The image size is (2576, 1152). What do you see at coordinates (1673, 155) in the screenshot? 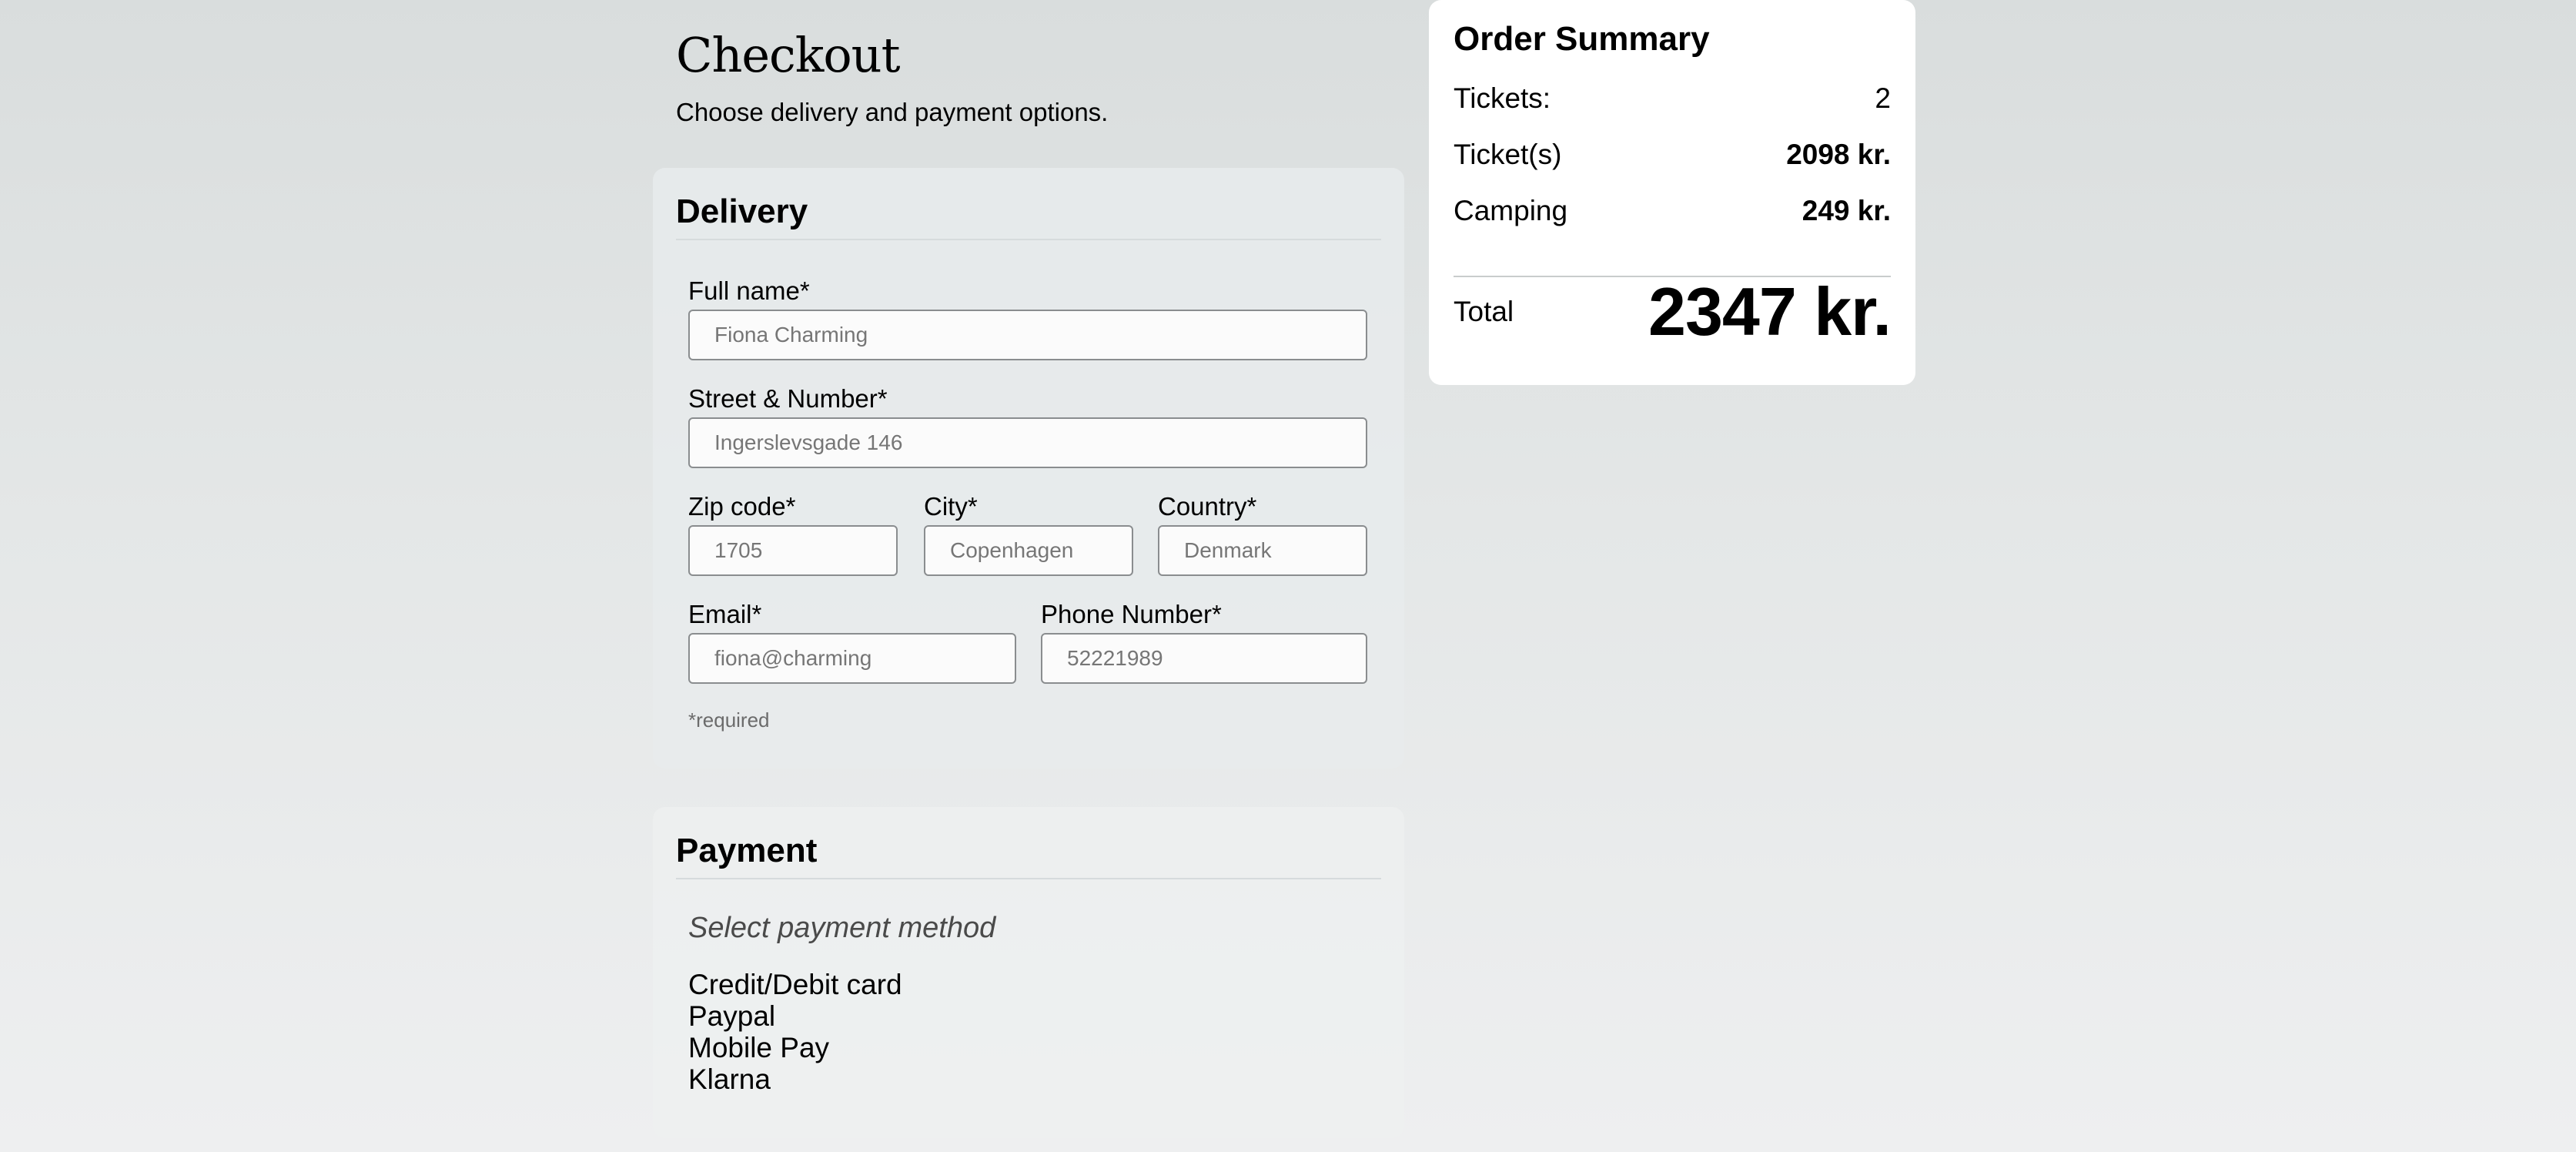
I see `summary-row-tickets-price: Ticket(s) 2098 kr.` at bounding box center [1673, 155].